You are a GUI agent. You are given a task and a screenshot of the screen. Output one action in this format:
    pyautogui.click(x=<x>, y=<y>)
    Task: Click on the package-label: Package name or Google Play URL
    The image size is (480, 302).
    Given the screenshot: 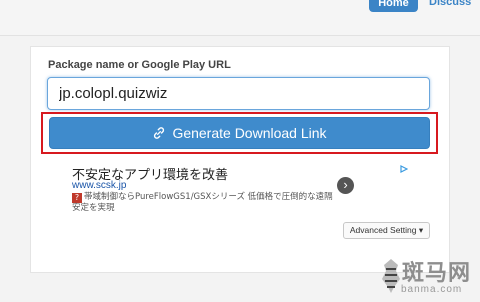 What is the action you would take?
    pyautogui.click(x=139, y=65)
    